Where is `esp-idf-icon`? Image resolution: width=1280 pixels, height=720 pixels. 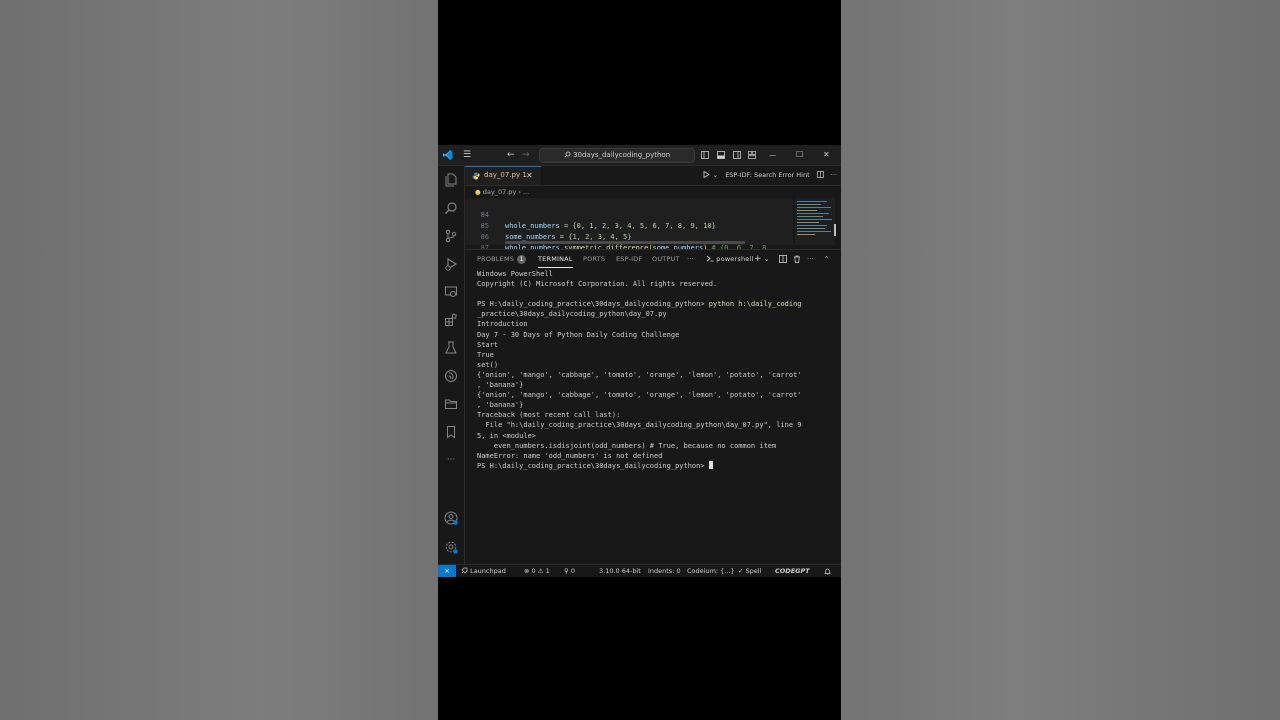
esp-idf-icon is located at coordinates (451, 376).